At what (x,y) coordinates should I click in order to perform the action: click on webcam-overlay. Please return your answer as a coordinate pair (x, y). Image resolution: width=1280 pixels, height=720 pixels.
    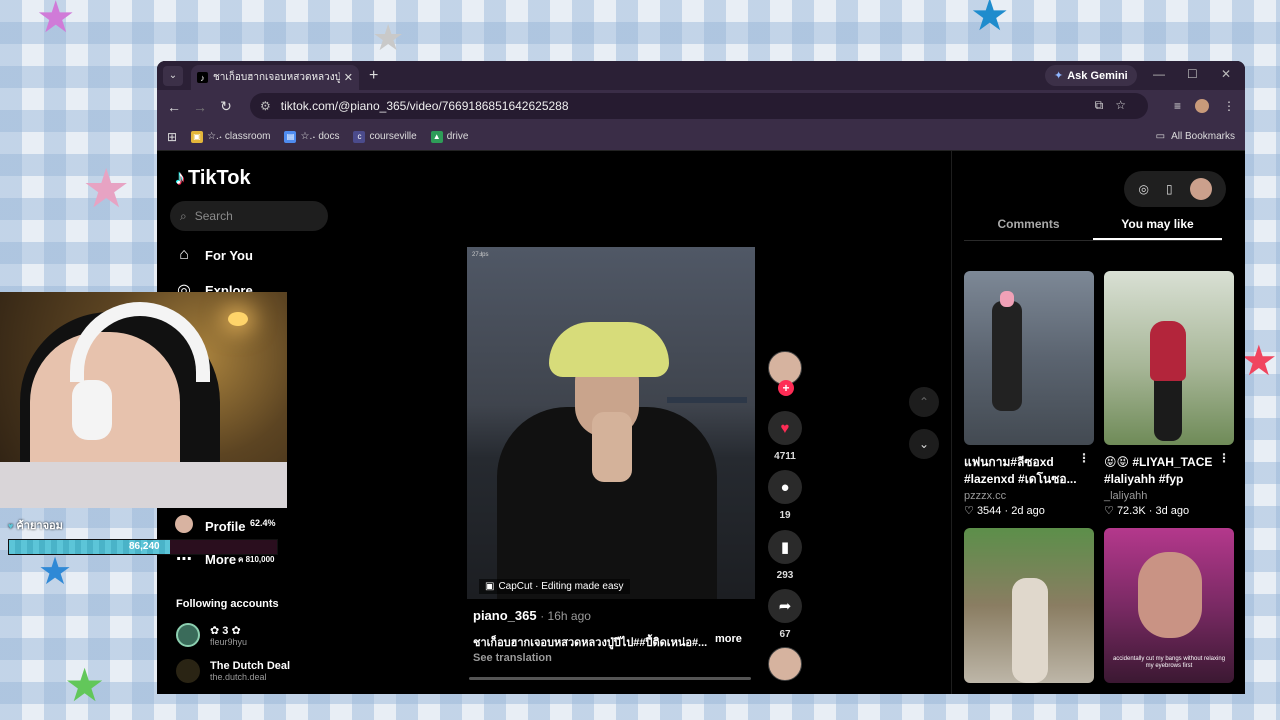
    Looking at the image, I should click on (143, 400).